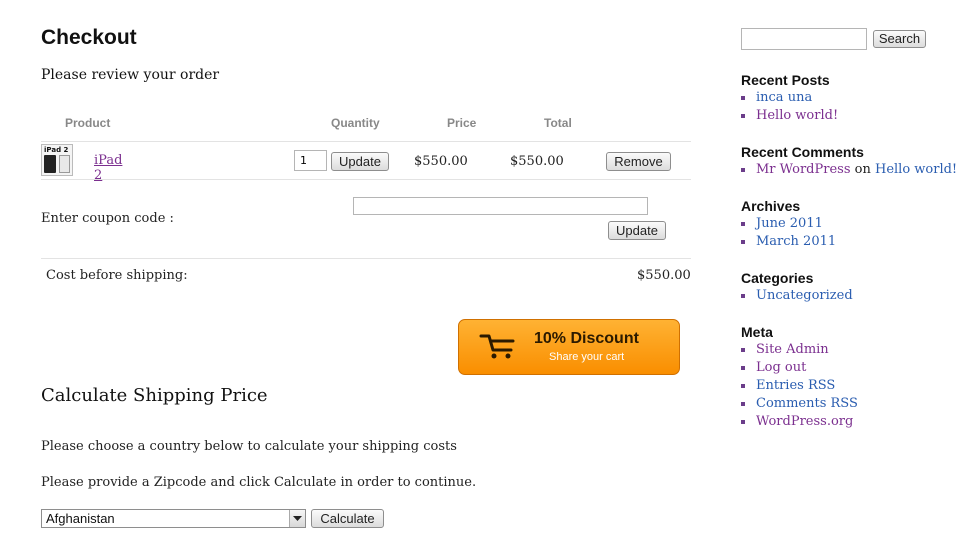  Describe the element at coordinates (154, 395) in the screenshot. I see `shipping-heading: Calculate Shipping Price` at that location.